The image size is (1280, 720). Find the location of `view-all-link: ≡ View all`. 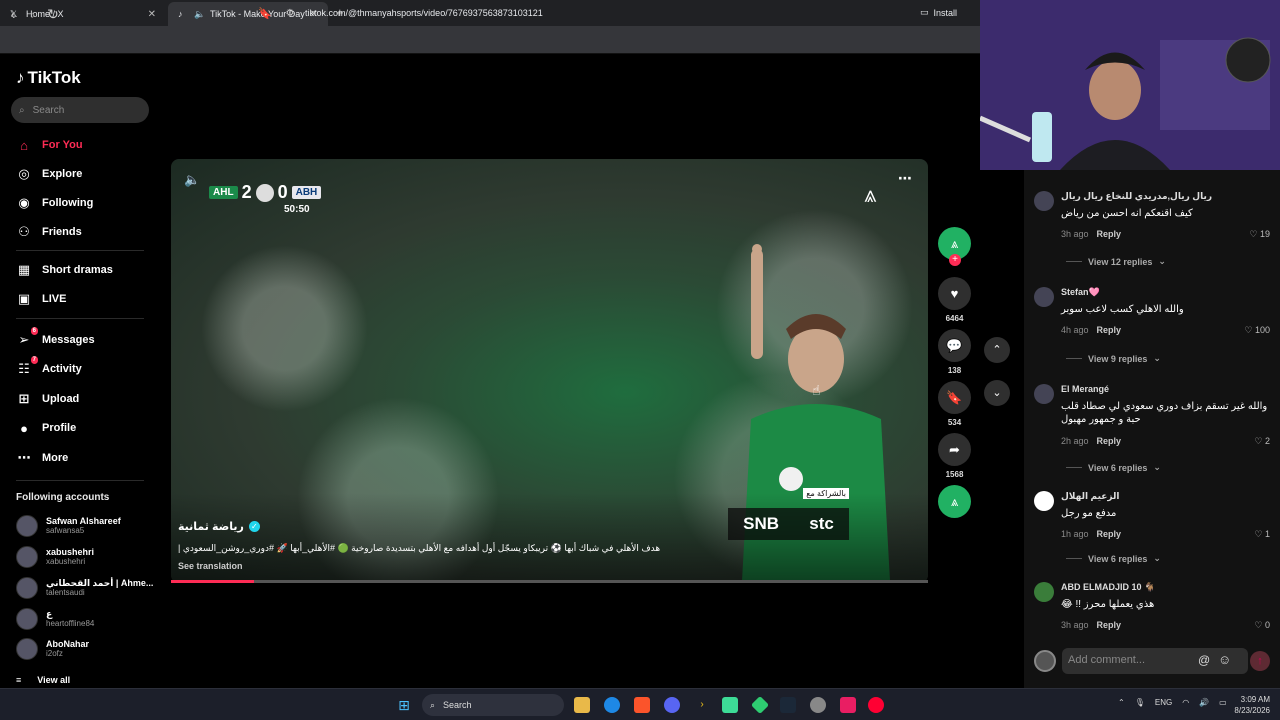

view-all-link: ≡ View all is located at coordinates (43, 680).